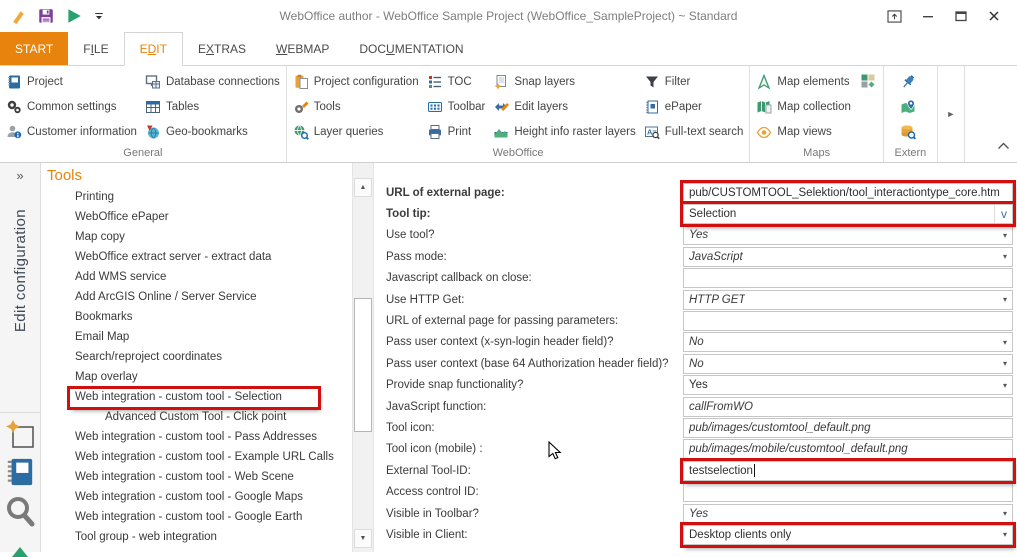 This screenshot has width=1017, height=557. What do you see at coordinates (848, 470) in the screenshot?
I see `form-field: testselection ▾ v` at bounding box center [848, 470].